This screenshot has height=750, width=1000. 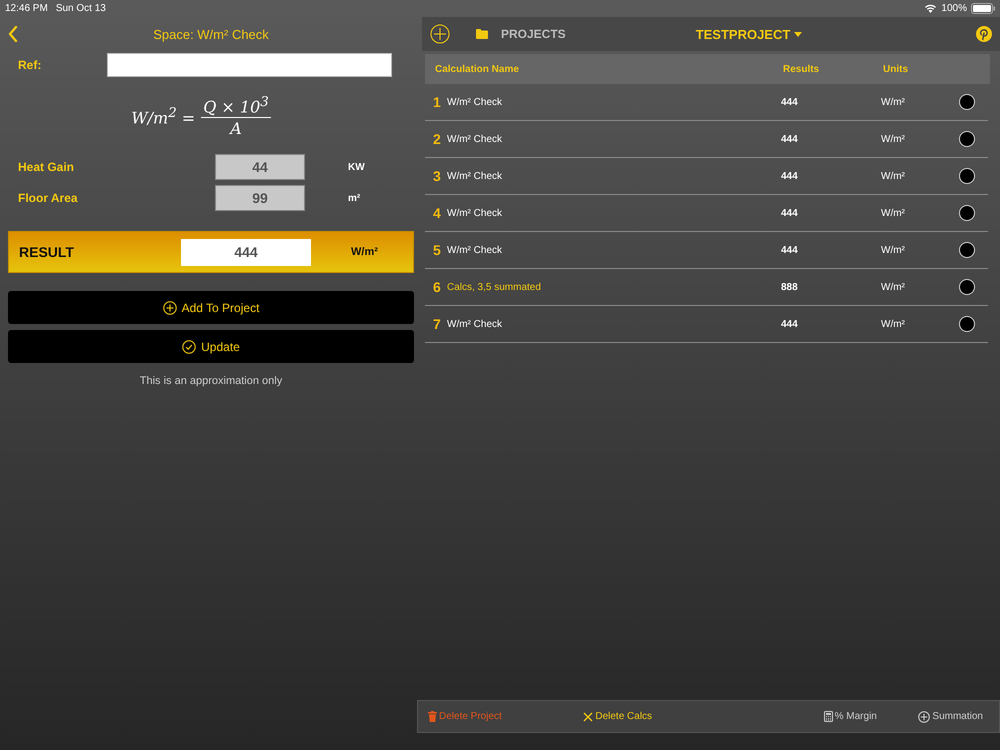 What do you see at coordinates (364, 252) in the screenshot?
I see `result-unit: W/m²` at bounding box center [364, 252].